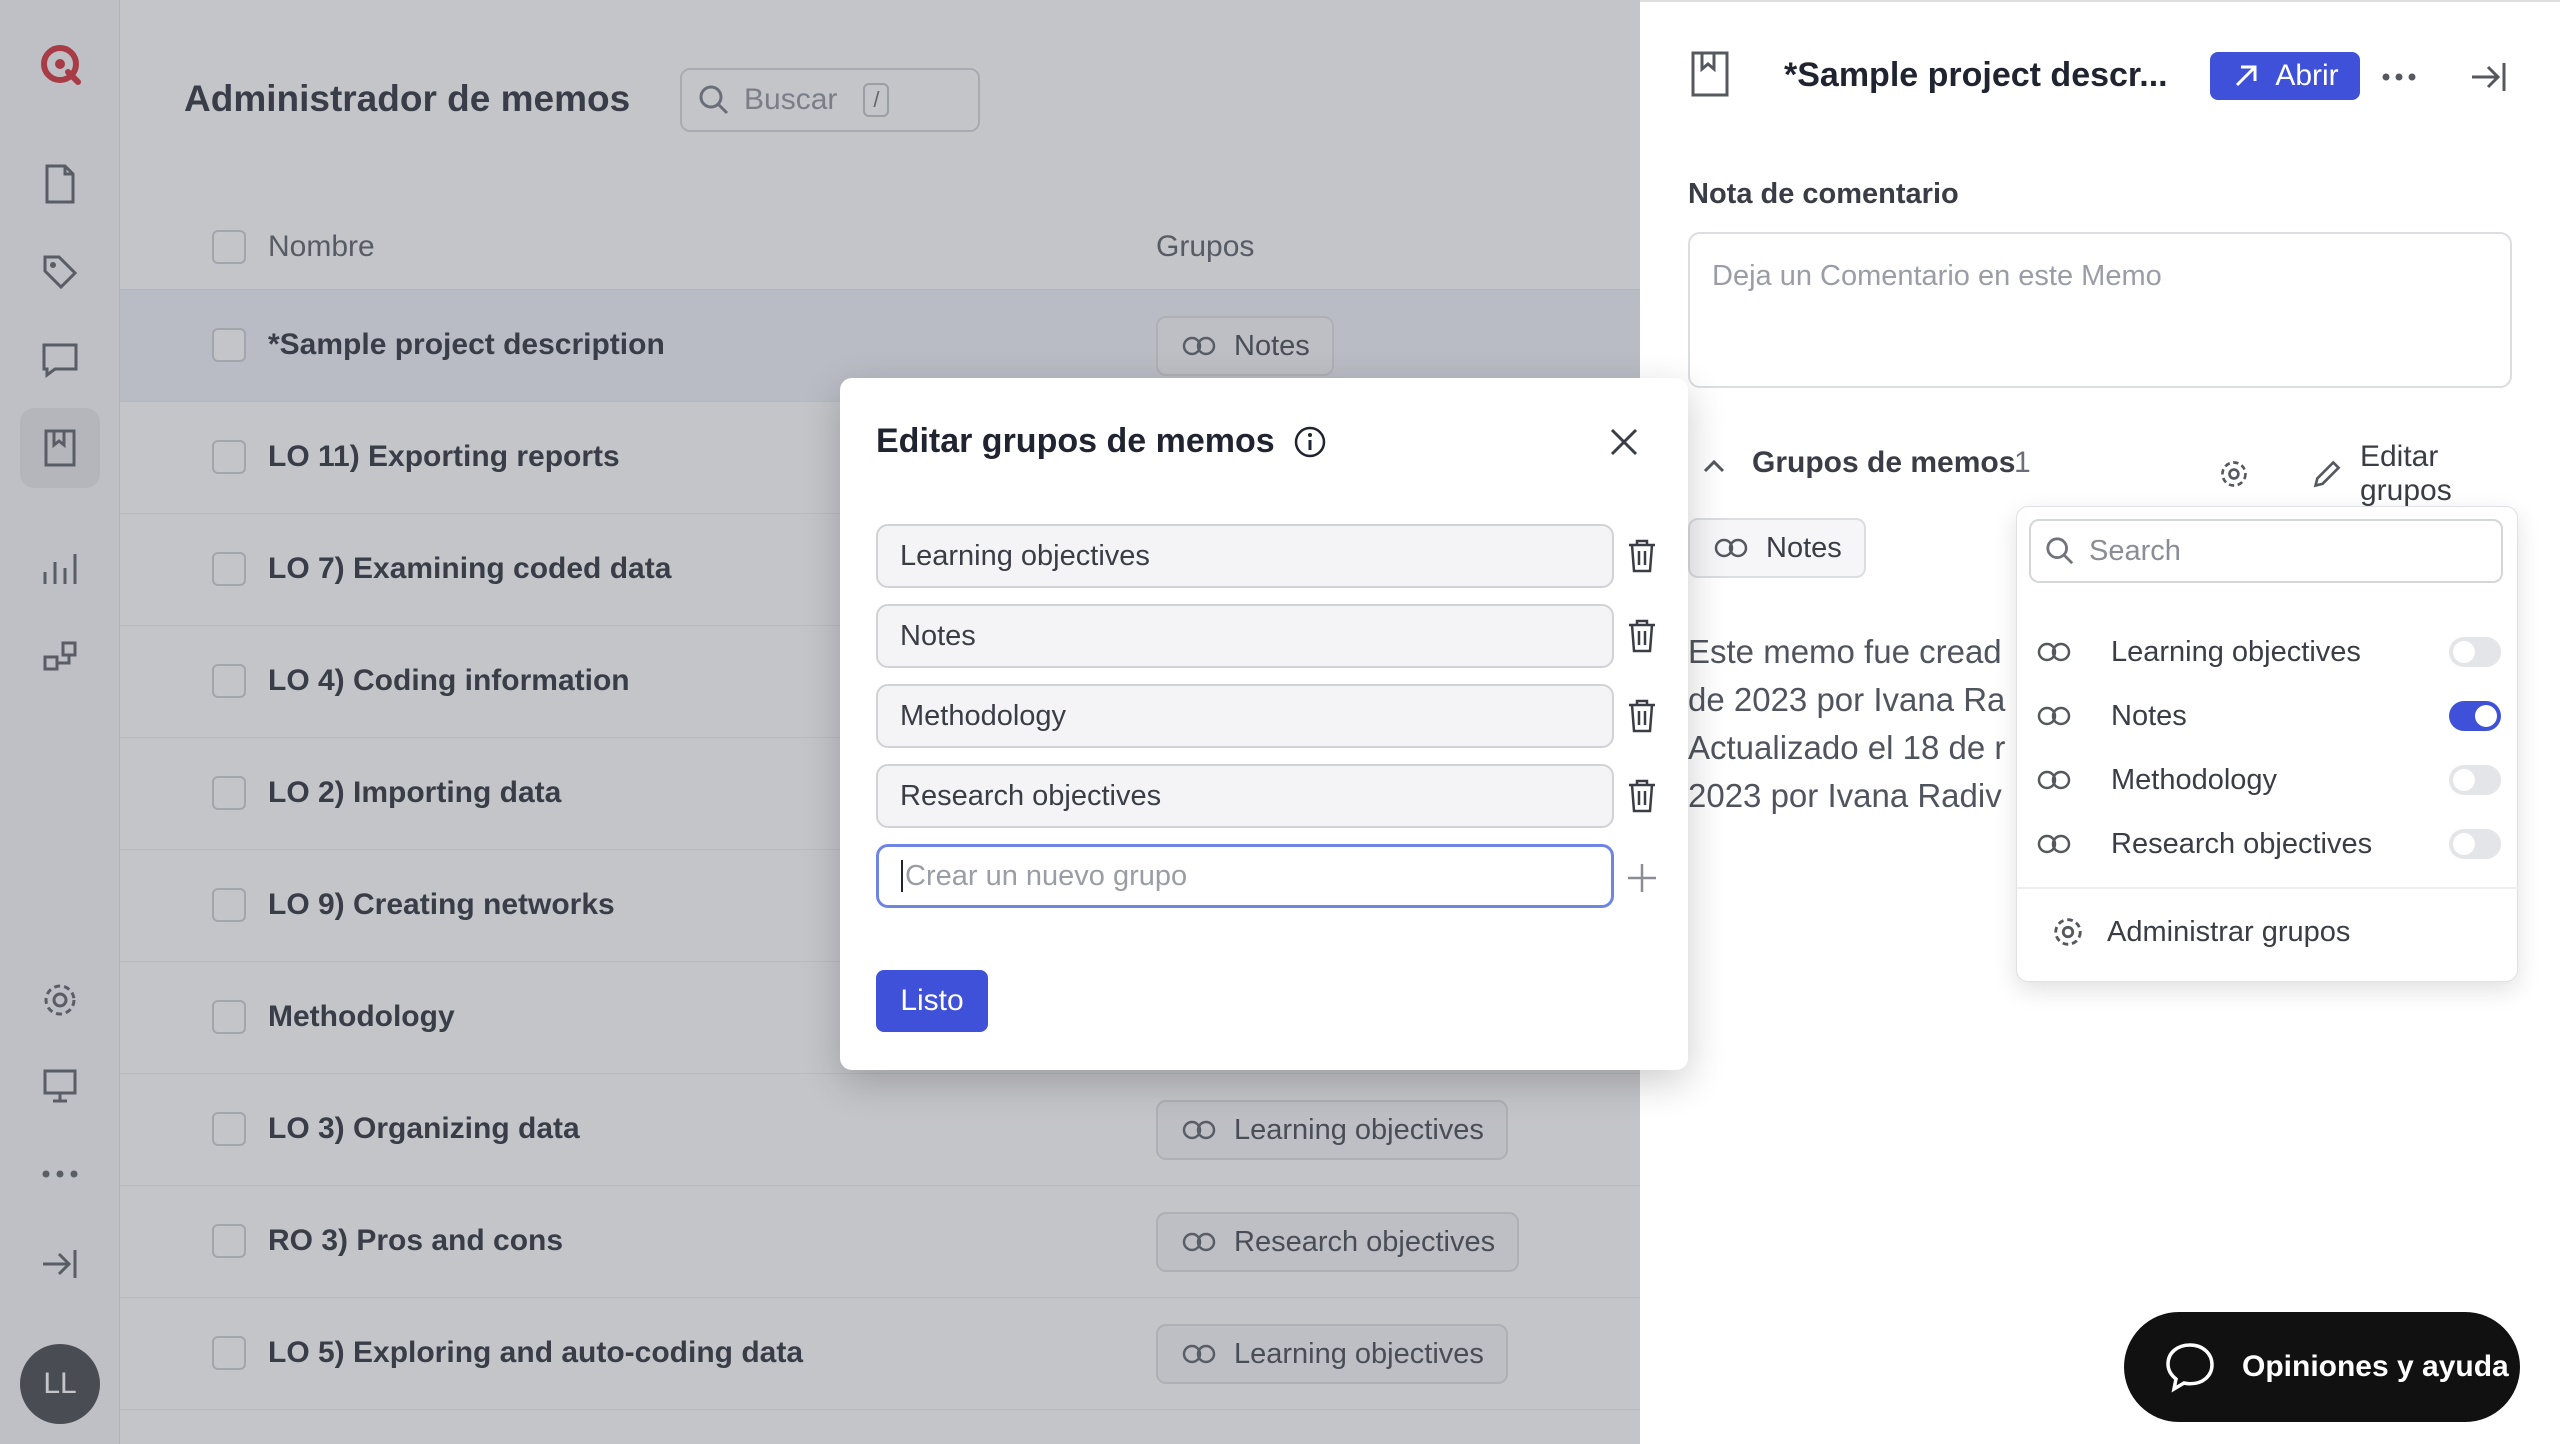 The width and height of the screenshot is (2560, 1444). I want to click on memo-info-line: Este memo fue cread, so click(1845, 651).